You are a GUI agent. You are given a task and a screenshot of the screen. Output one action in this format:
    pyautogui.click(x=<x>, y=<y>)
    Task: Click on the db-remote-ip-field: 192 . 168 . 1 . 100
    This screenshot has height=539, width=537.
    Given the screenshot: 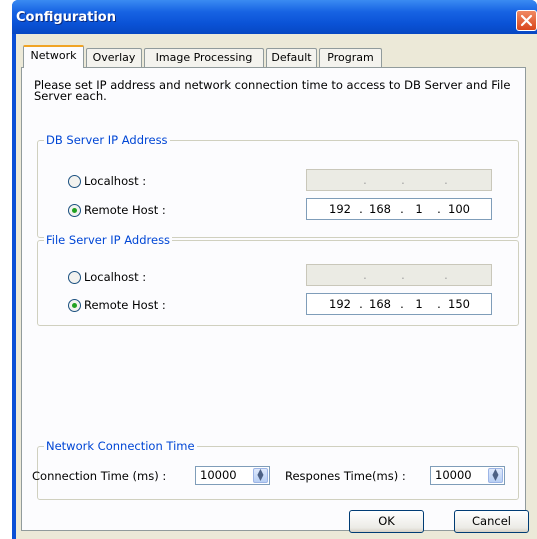 What is the action you would take?
    pyautogui.click(x=399, y=209)
    